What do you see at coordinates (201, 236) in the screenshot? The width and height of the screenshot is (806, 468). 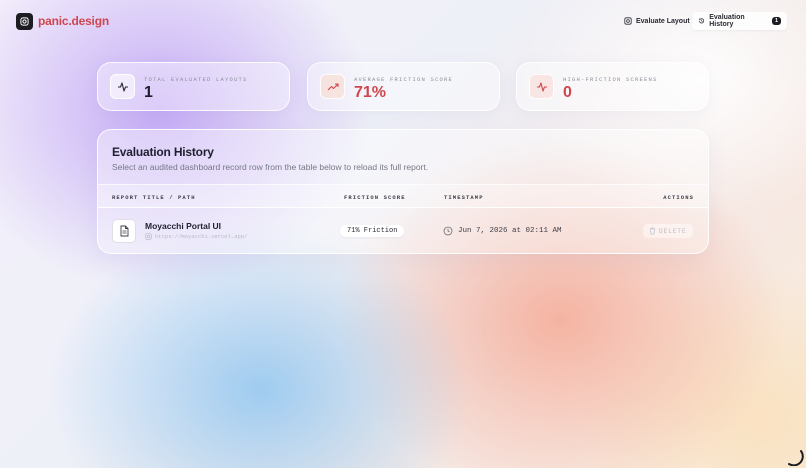 I see `report-url-text: https://moyacchi.vercel.app/` at bounding box center [201, 236].